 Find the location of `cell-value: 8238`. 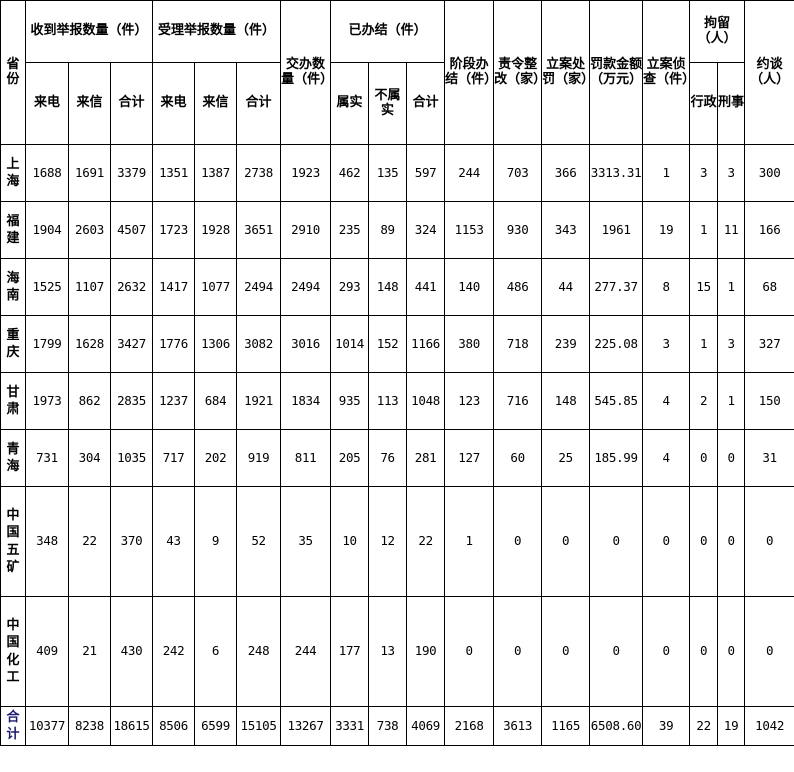

cell-value: 8238 is located at coordinates (89, 726).